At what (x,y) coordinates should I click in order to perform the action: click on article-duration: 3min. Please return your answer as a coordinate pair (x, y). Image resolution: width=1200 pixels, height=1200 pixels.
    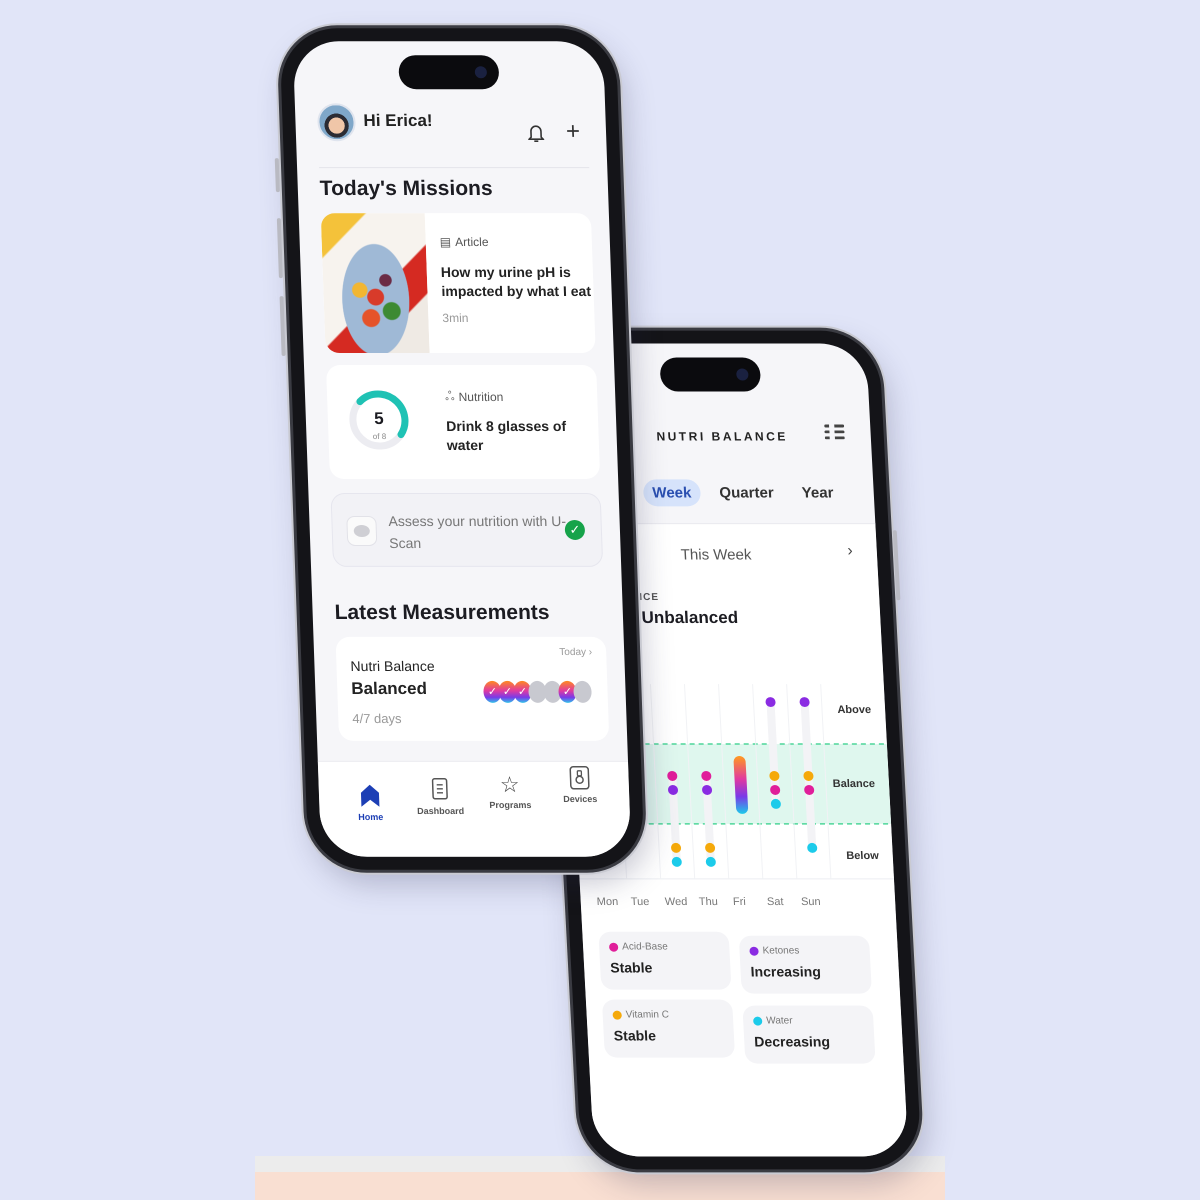
    Looking at the image, I should click on (455, 318).